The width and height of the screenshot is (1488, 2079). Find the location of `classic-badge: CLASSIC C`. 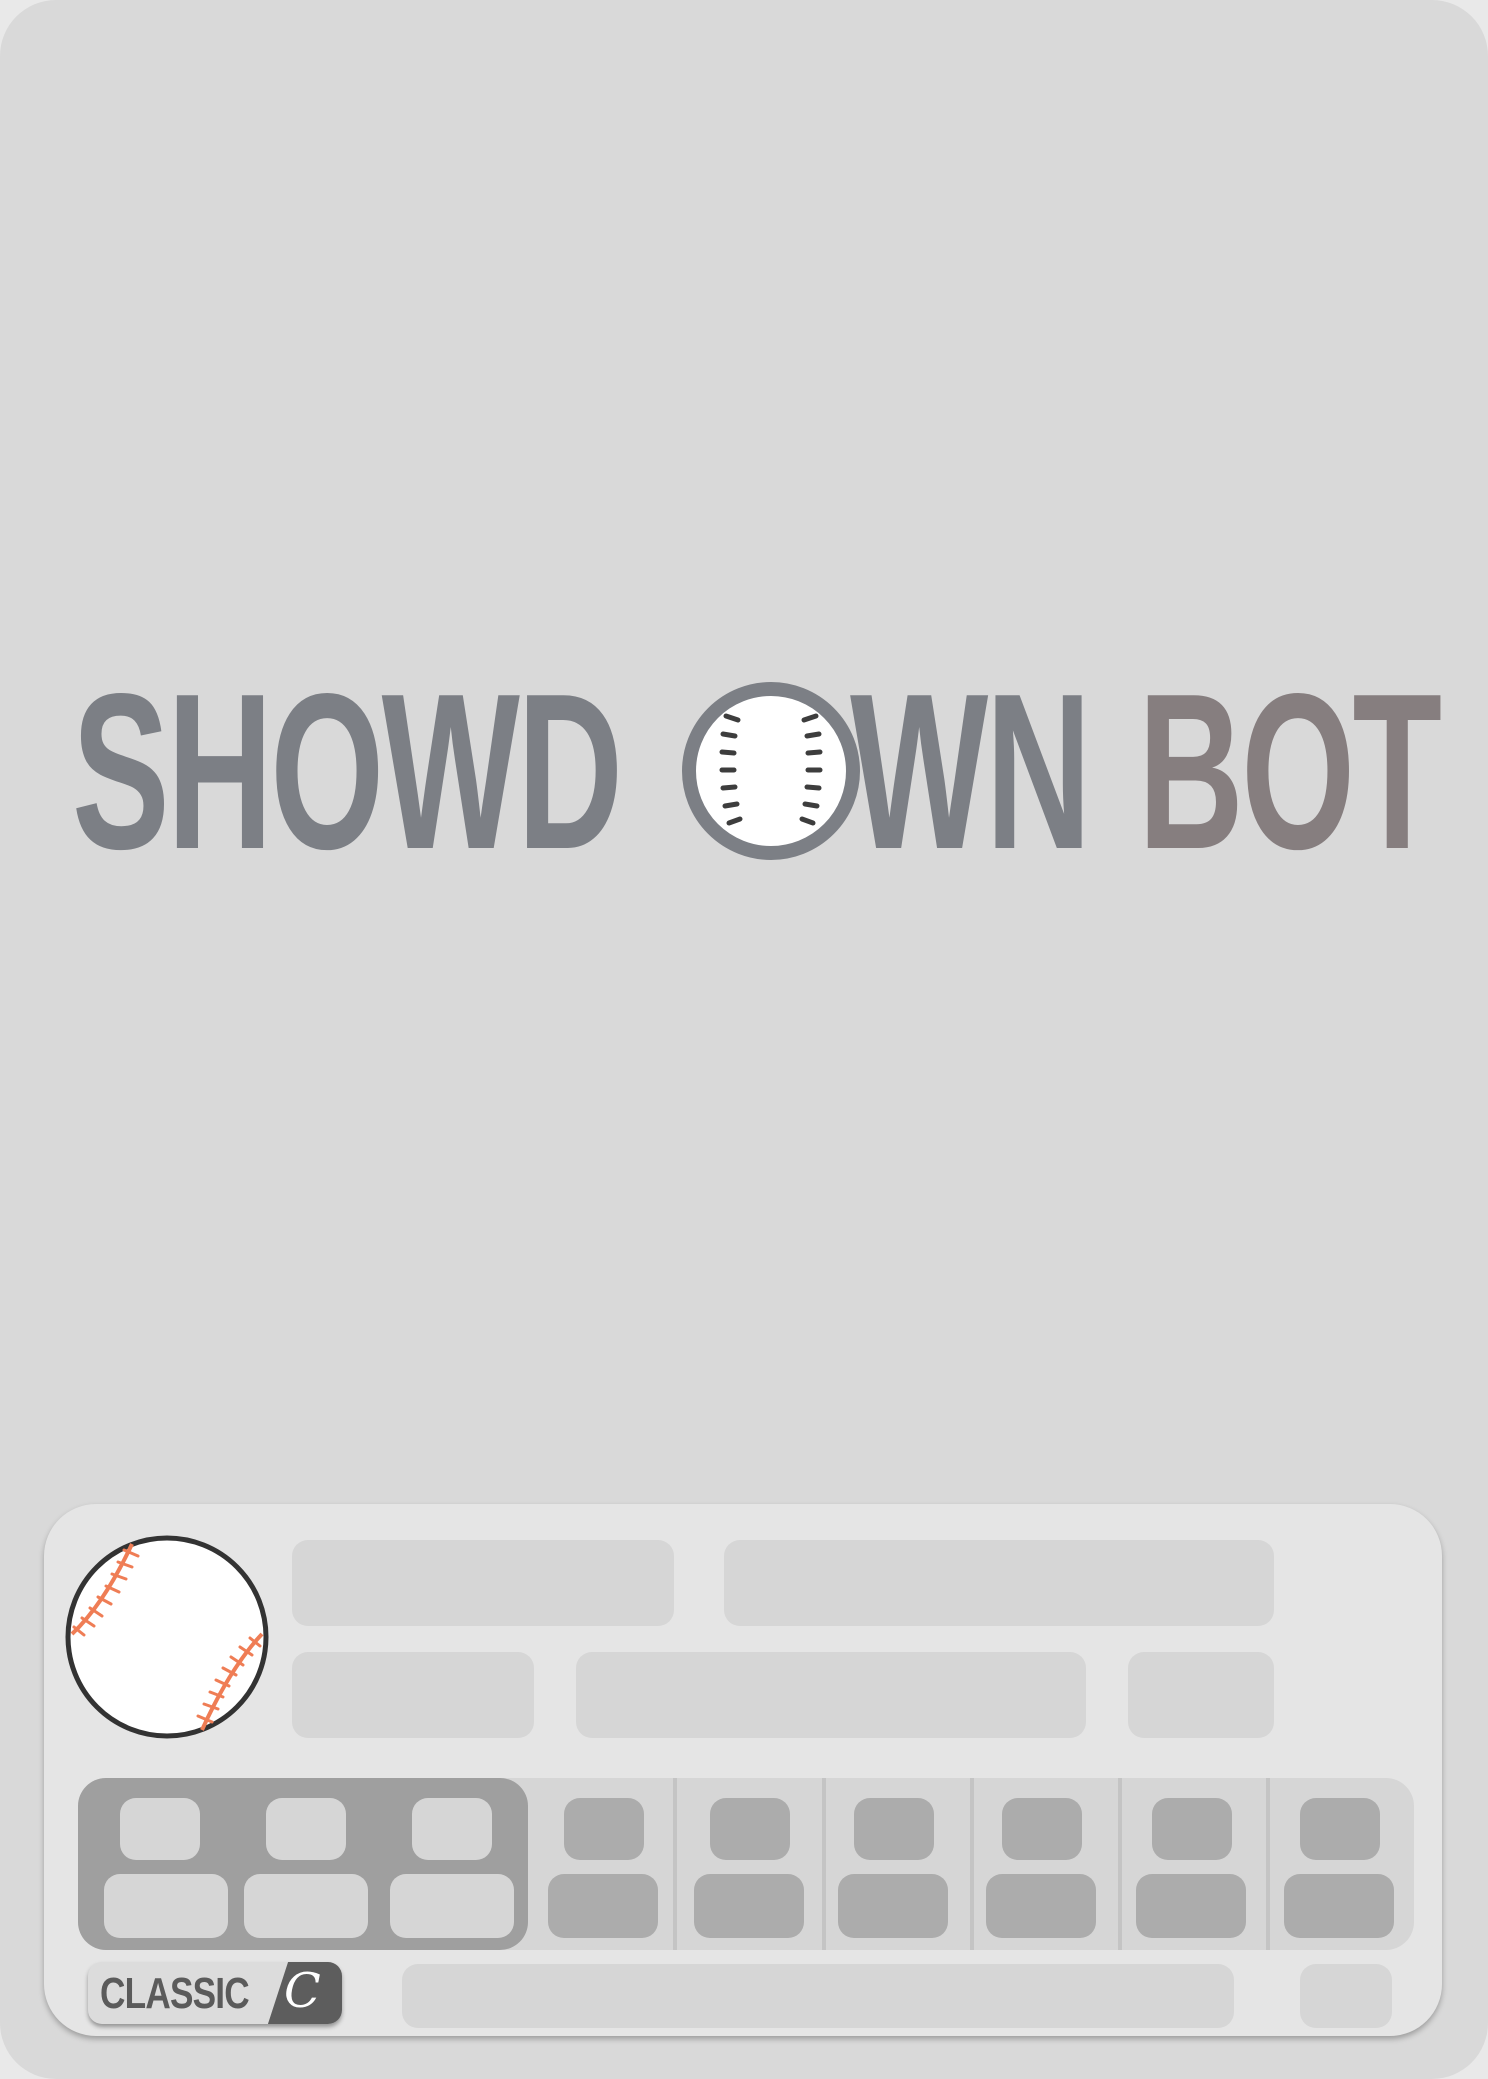

classic-badge: CLASSIC C is located at coordinates (215, 1993).